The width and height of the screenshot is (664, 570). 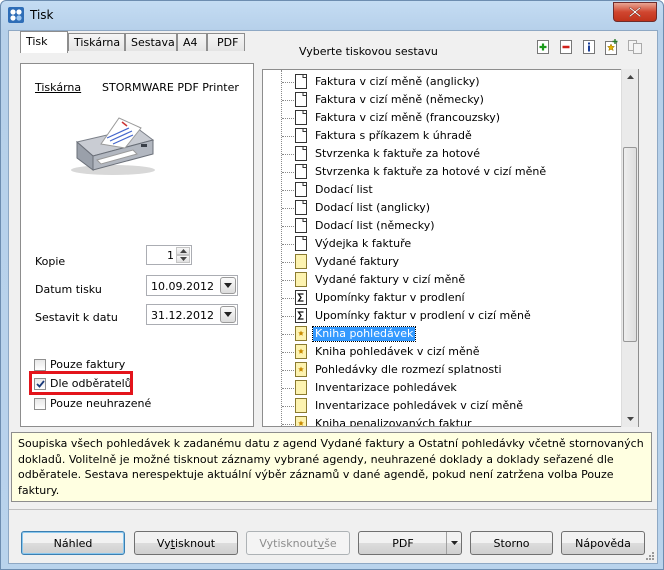 What do you see at coordinates (442, 136) in the screenshot?
I see `list-item: Faktura s příkazem k úhradě` at bounding box center [442, 136].